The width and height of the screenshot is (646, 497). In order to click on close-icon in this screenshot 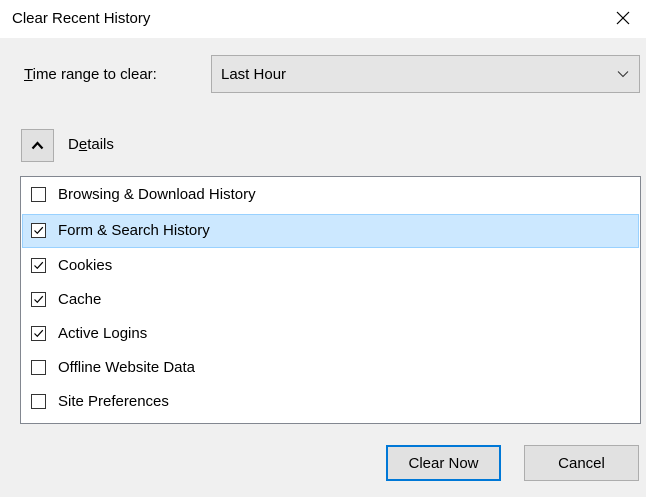, I will do `click(623, 18)`.